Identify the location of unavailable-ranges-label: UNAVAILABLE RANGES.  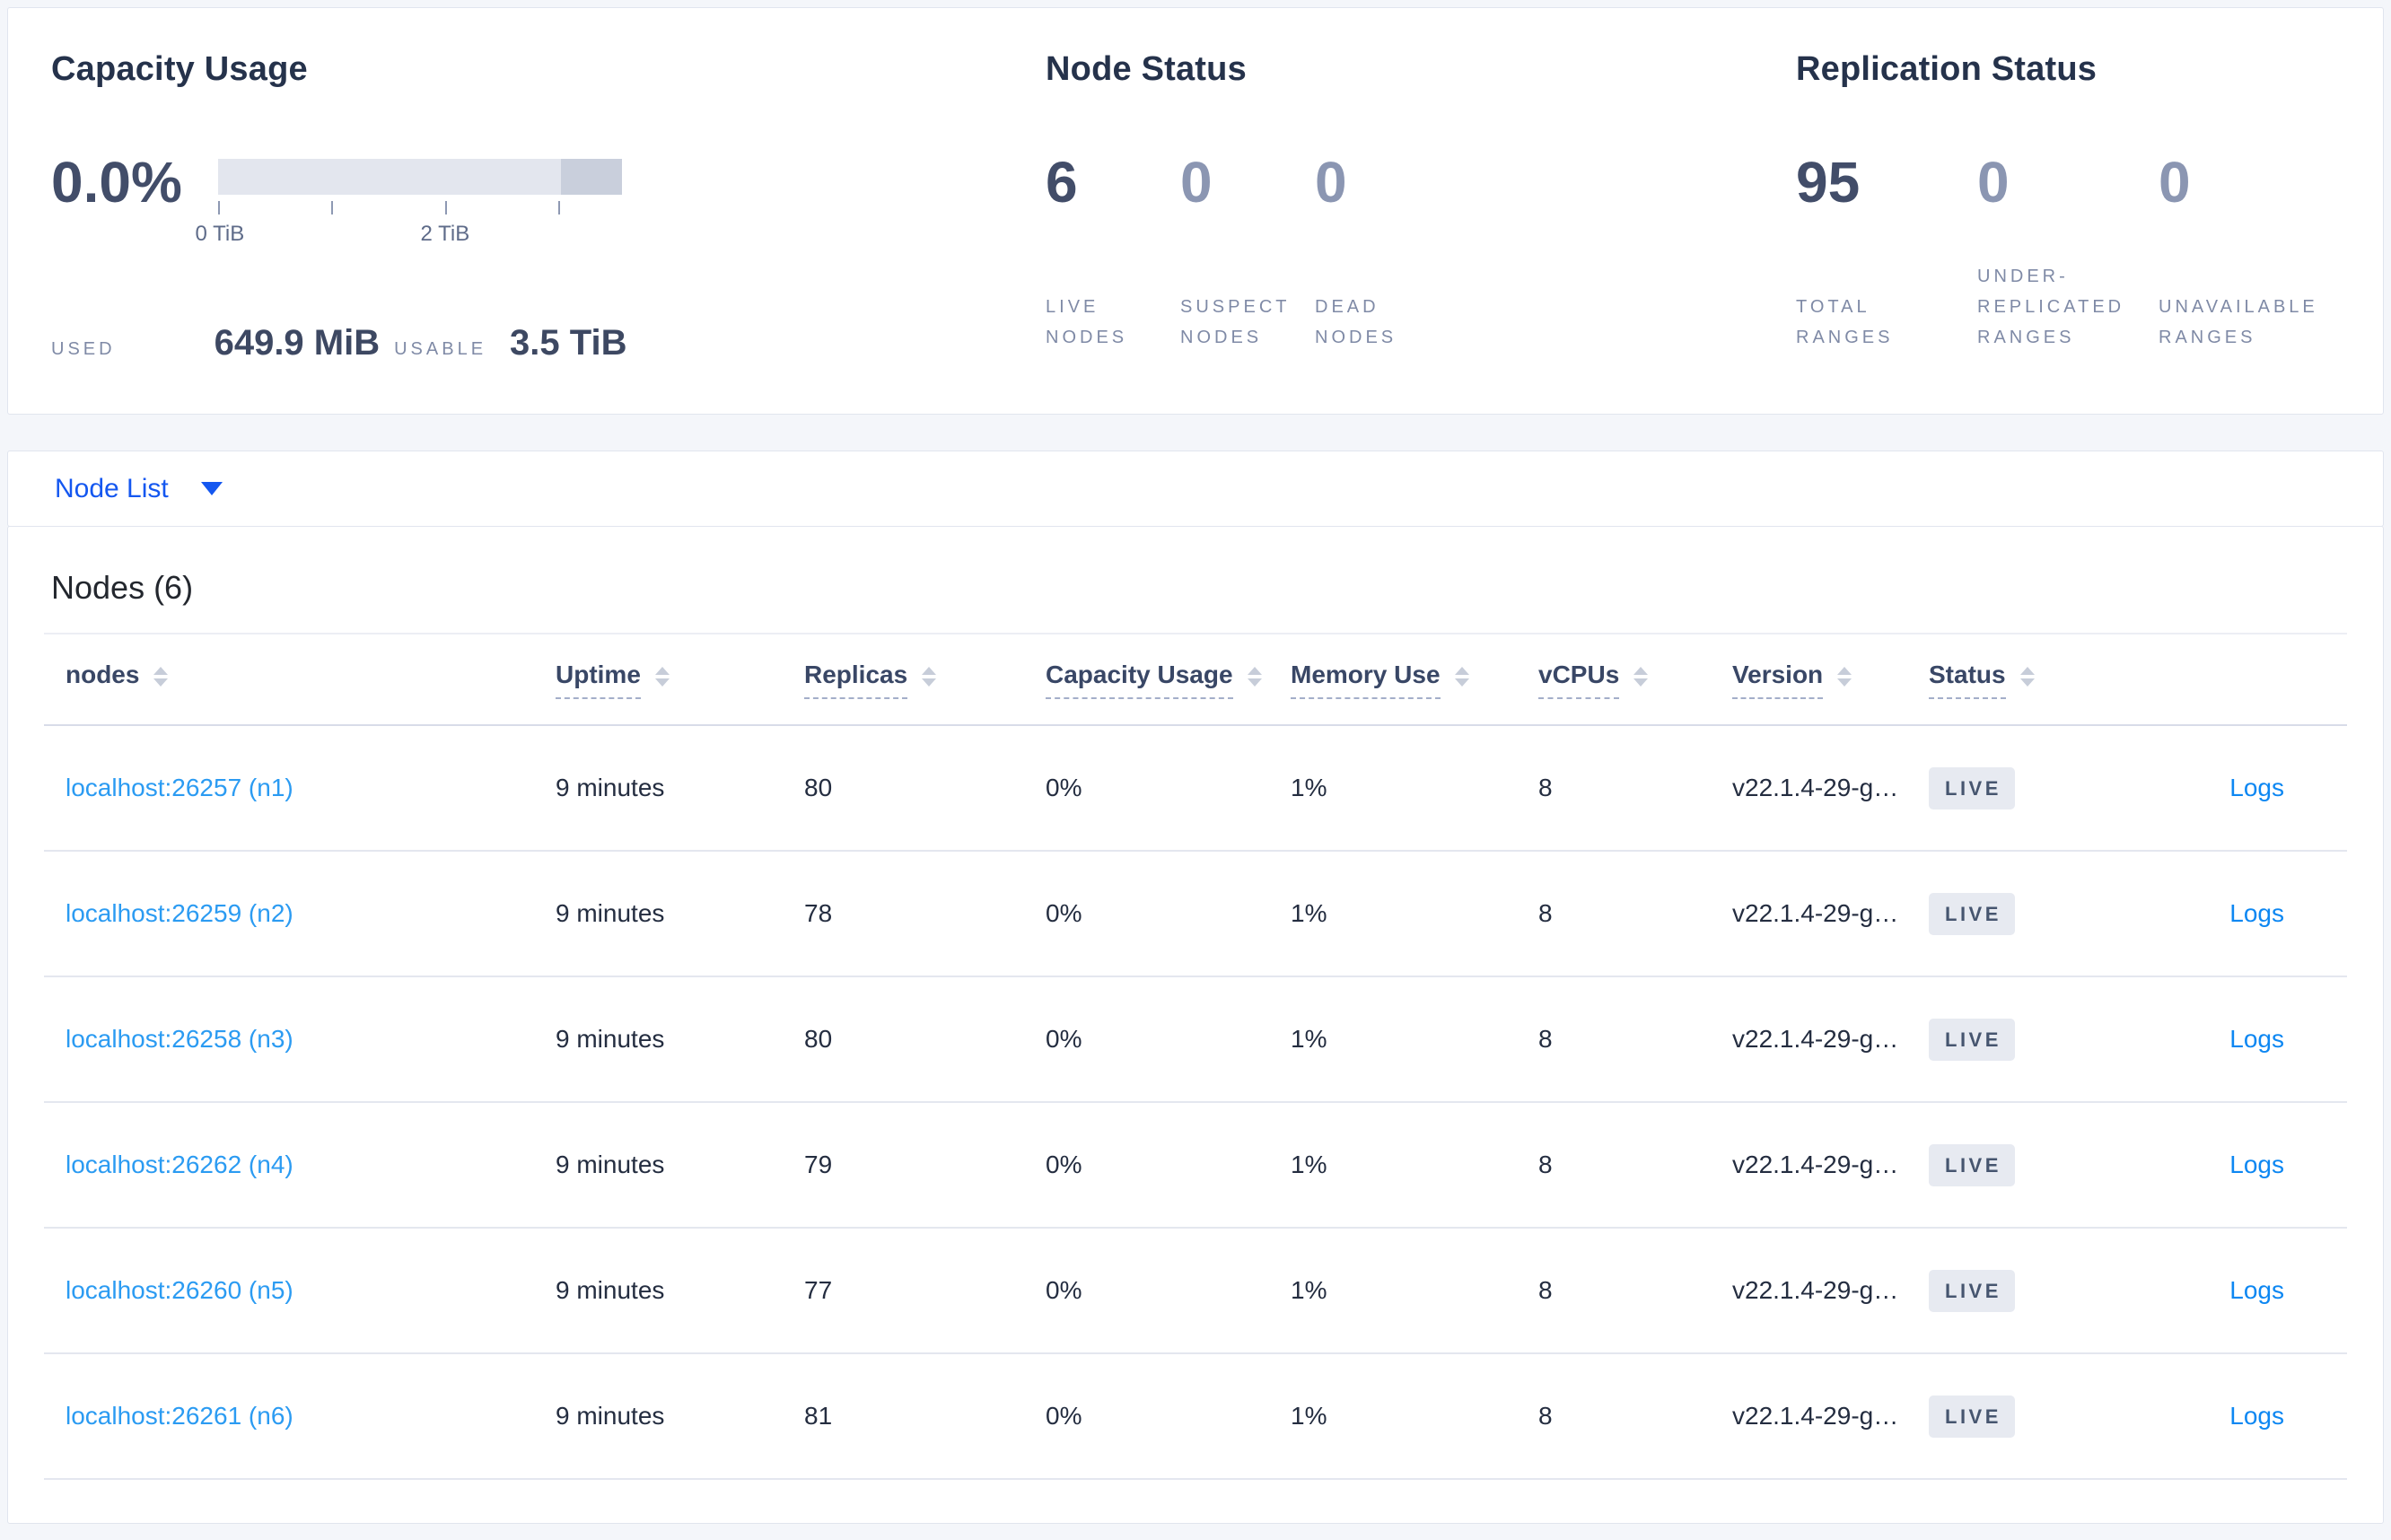
(2238, 322).